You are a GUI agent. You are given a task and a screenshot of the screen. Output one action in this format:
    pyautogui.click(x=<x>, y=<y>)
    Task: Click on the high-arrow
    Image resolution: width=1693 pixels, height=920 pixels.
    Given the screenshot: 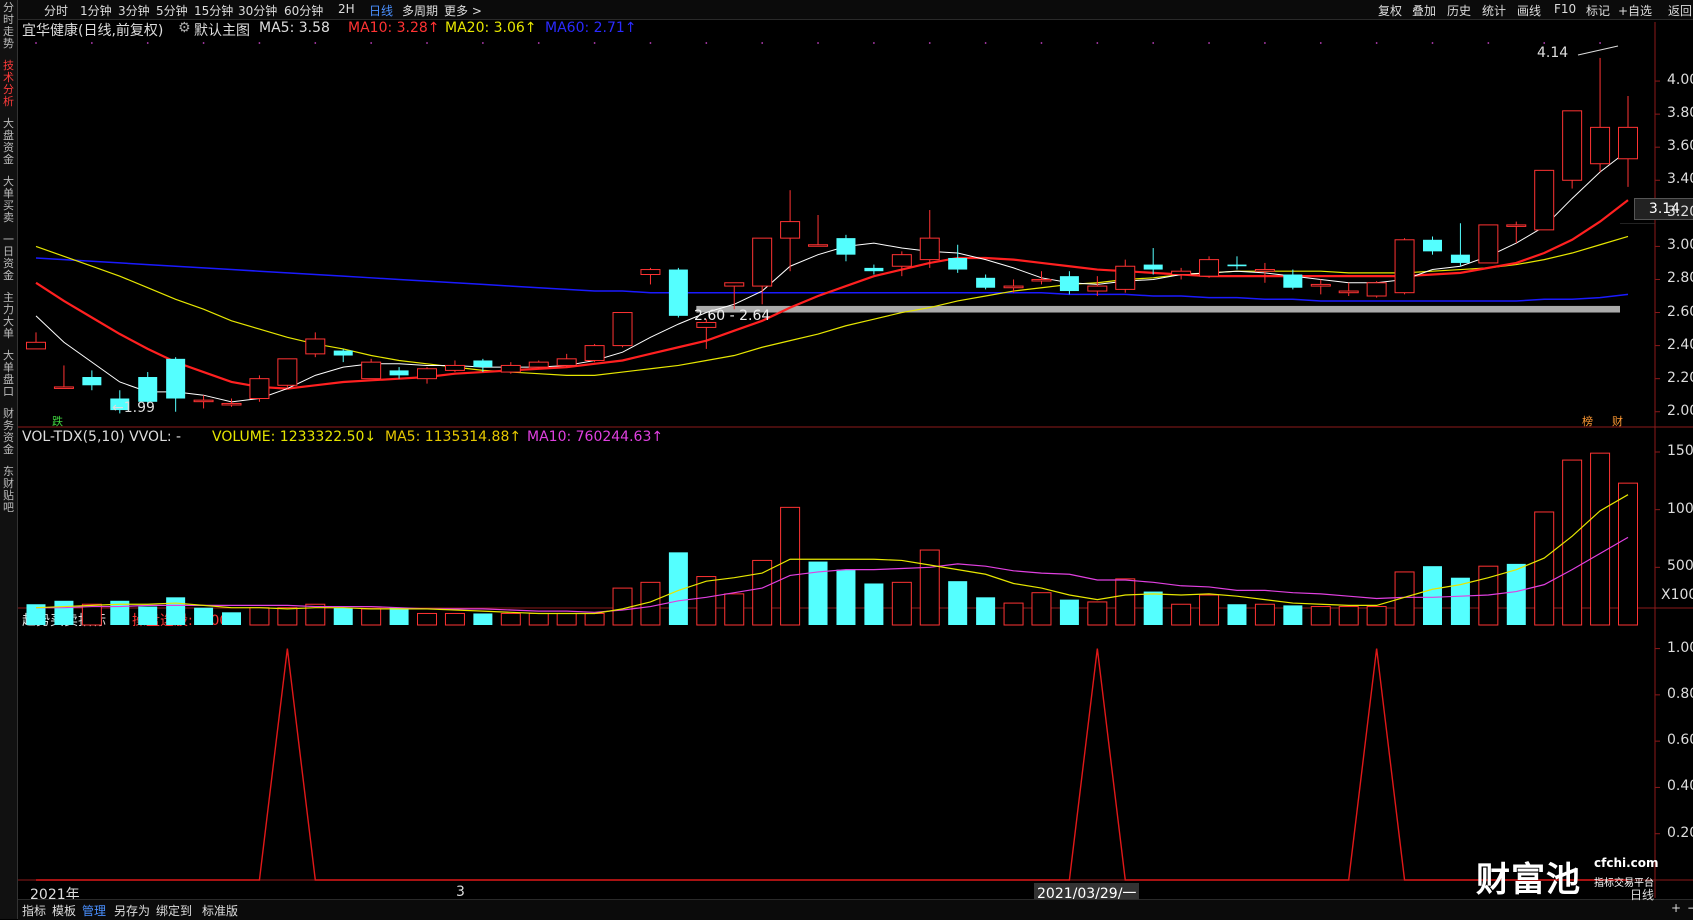 What is the action you would take?
    pyautogui.click(x=1598, y=50)
    